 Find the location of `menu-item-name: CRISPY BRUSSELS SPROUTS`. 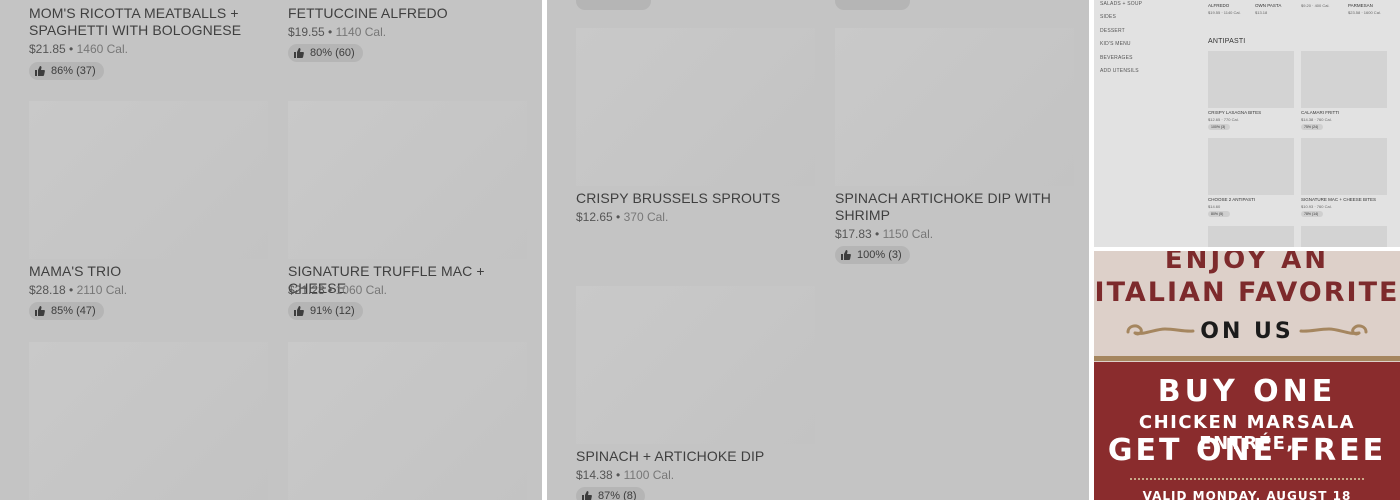

menu-item-name: CRISPY BRUSSELS SPROUTS is located at coordinates (678, 198).